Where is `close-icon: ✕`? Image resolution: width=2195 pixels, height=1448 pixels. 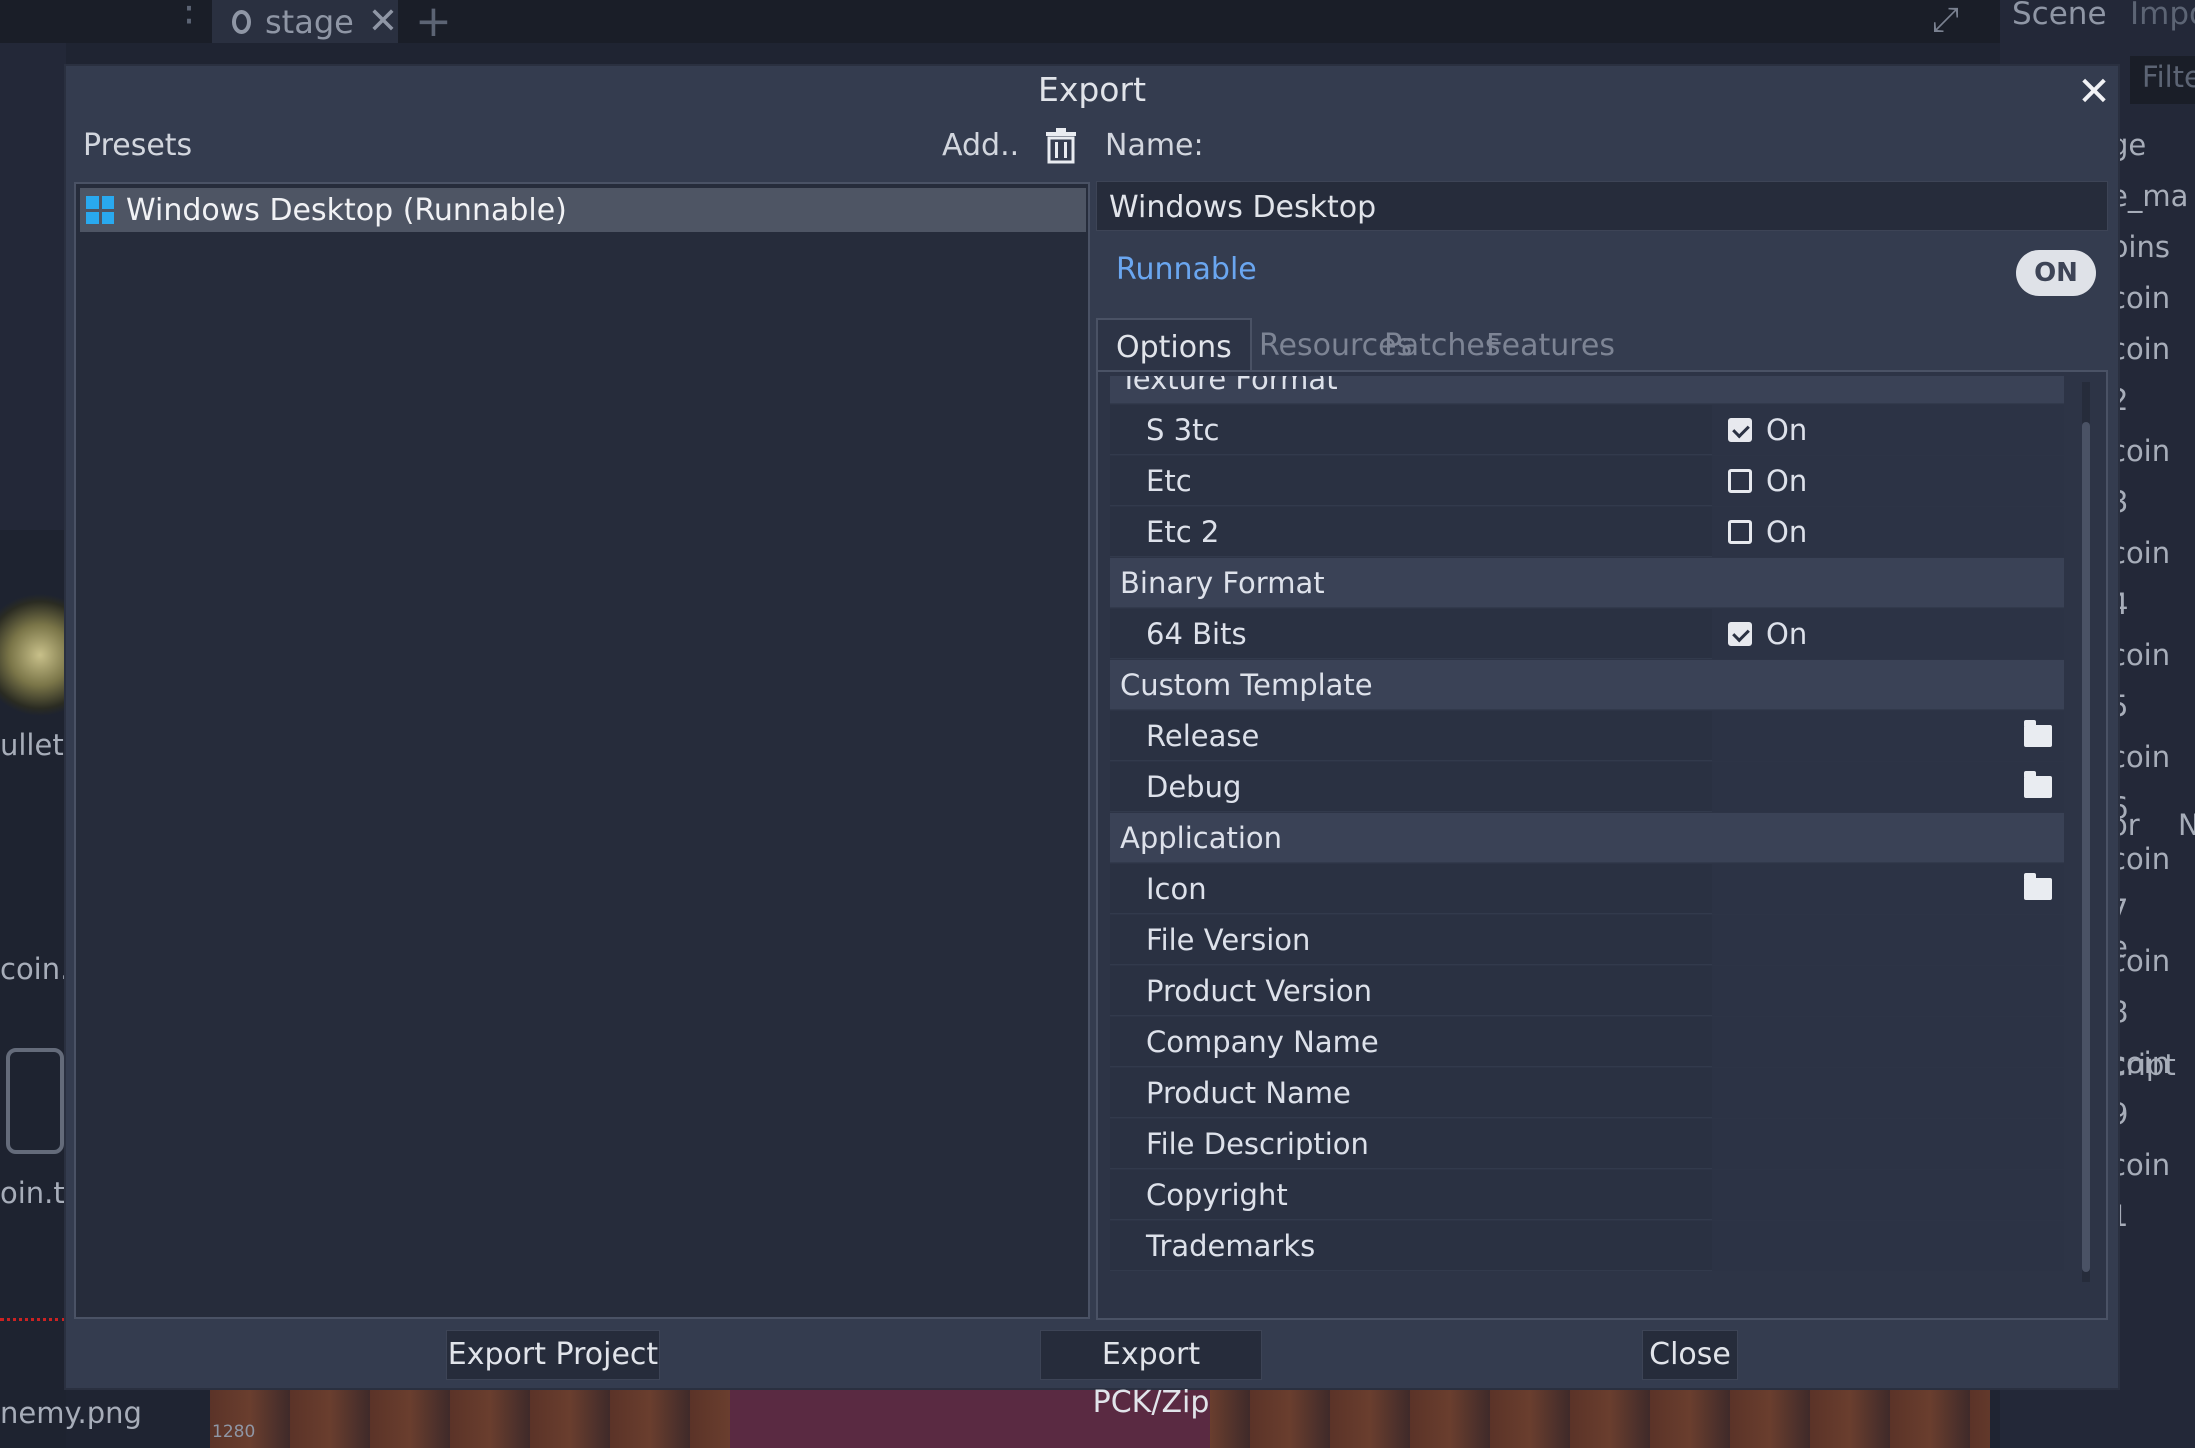 close-icon: ✕ is located at coordinates (2094, 92).